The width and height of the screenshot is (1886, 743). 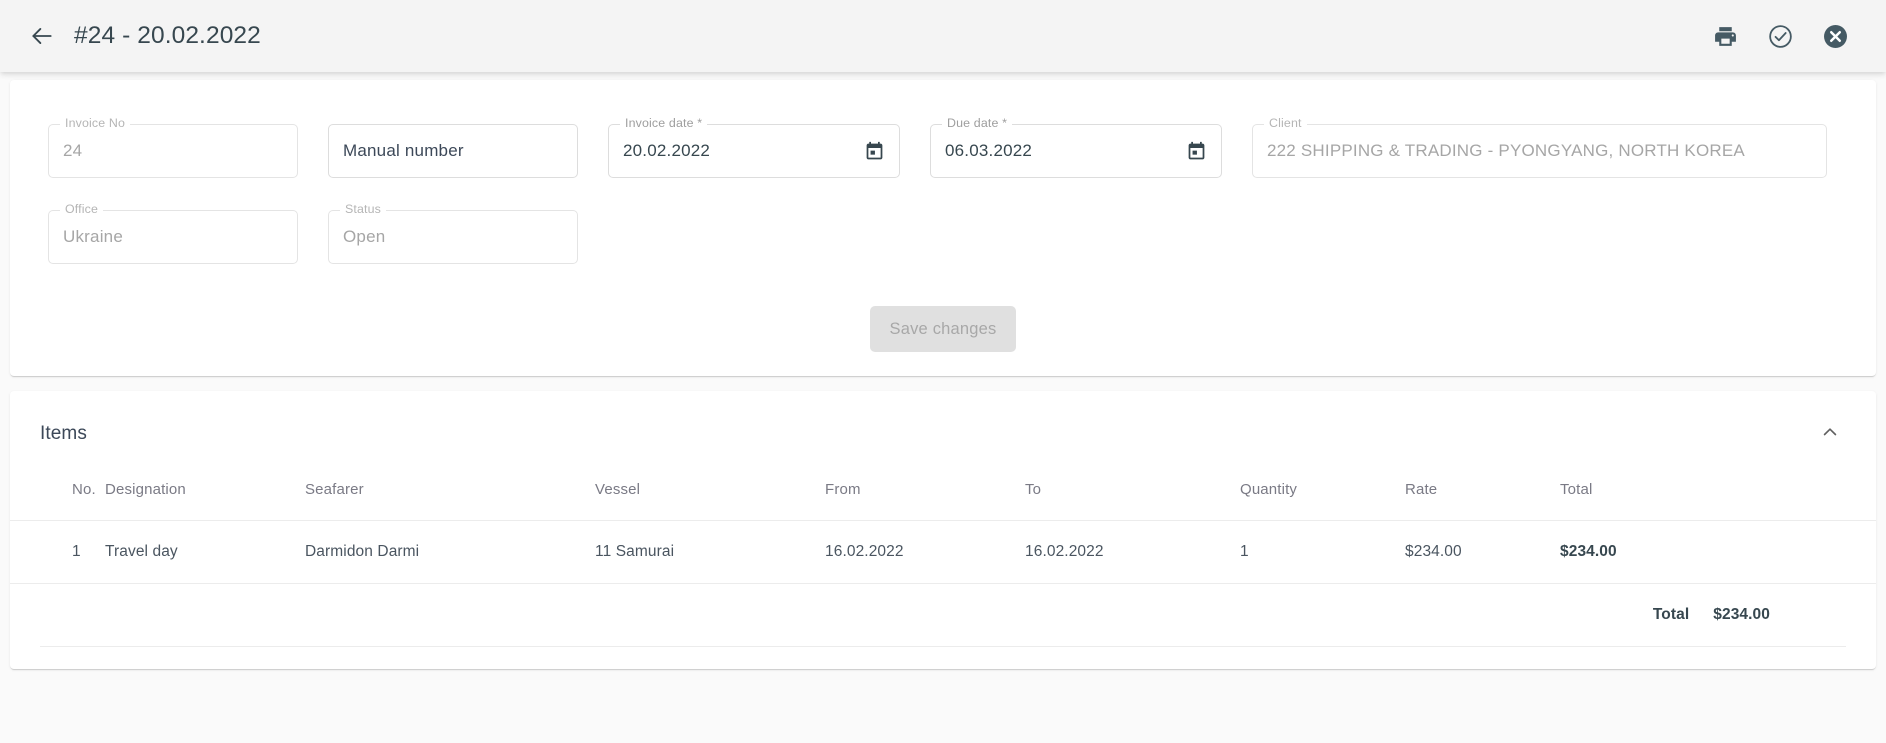 What do you see at coordinates (1482, 552) in the screenshot?
I see `cell-rate: $234.00` at bounding box center [1482, 552].